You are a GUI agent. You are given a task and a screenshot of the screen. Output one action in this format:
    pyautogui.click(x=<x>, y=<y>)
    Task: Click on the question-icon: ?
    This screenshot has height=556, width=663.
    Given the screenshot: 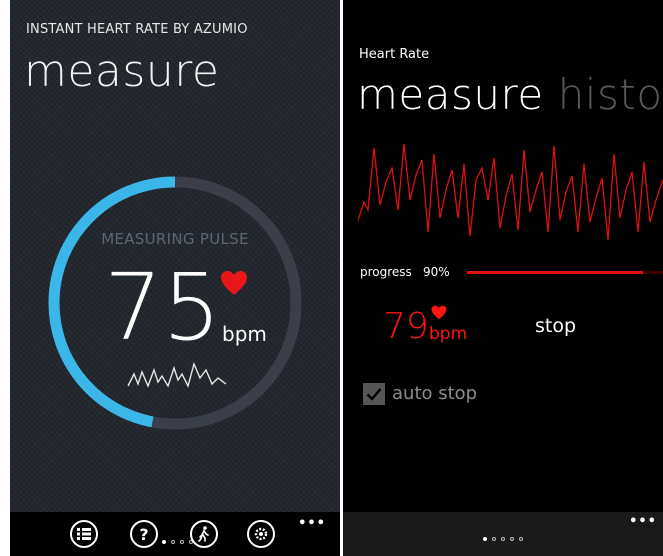 What is the action you would take?
    pyautogui.click(x=144, y=534)
    